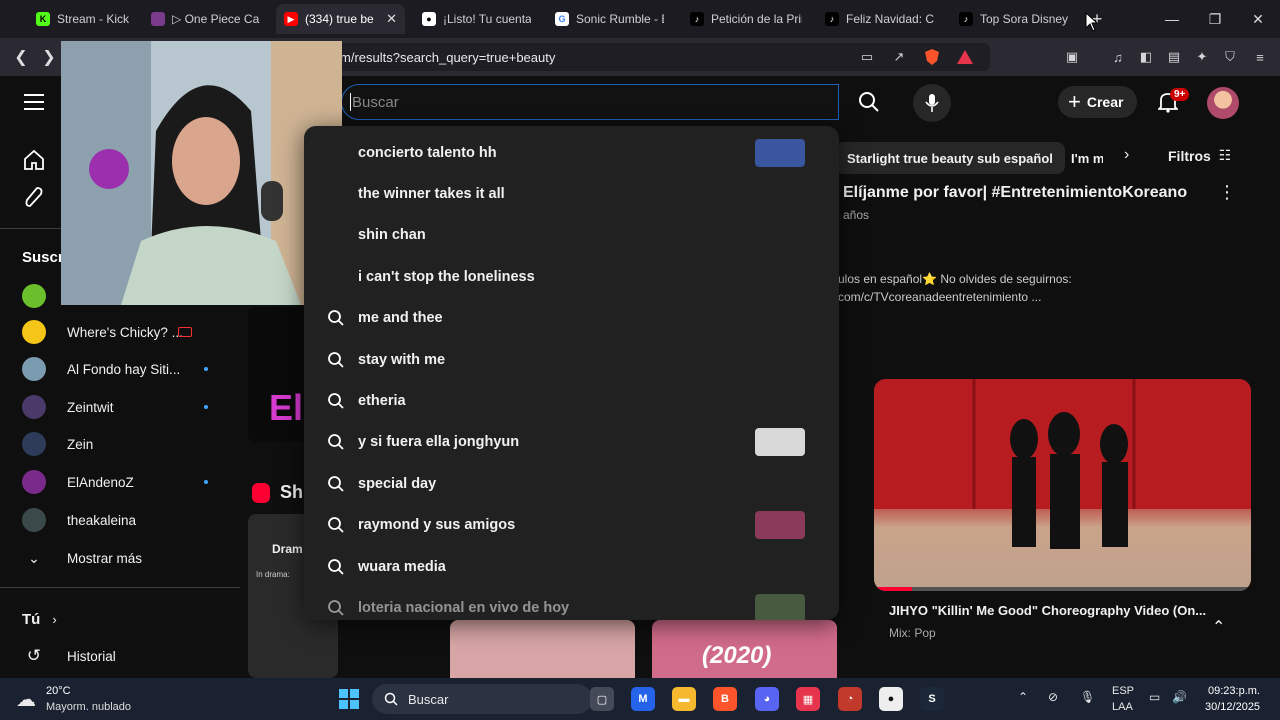 Image resolution: width=1280 pixels, height=720 pixels. What do you see at coordinates (43, 257) in the screenshot?
I see `subscriptions-title: Suscr` at bounding box center [43, 257].